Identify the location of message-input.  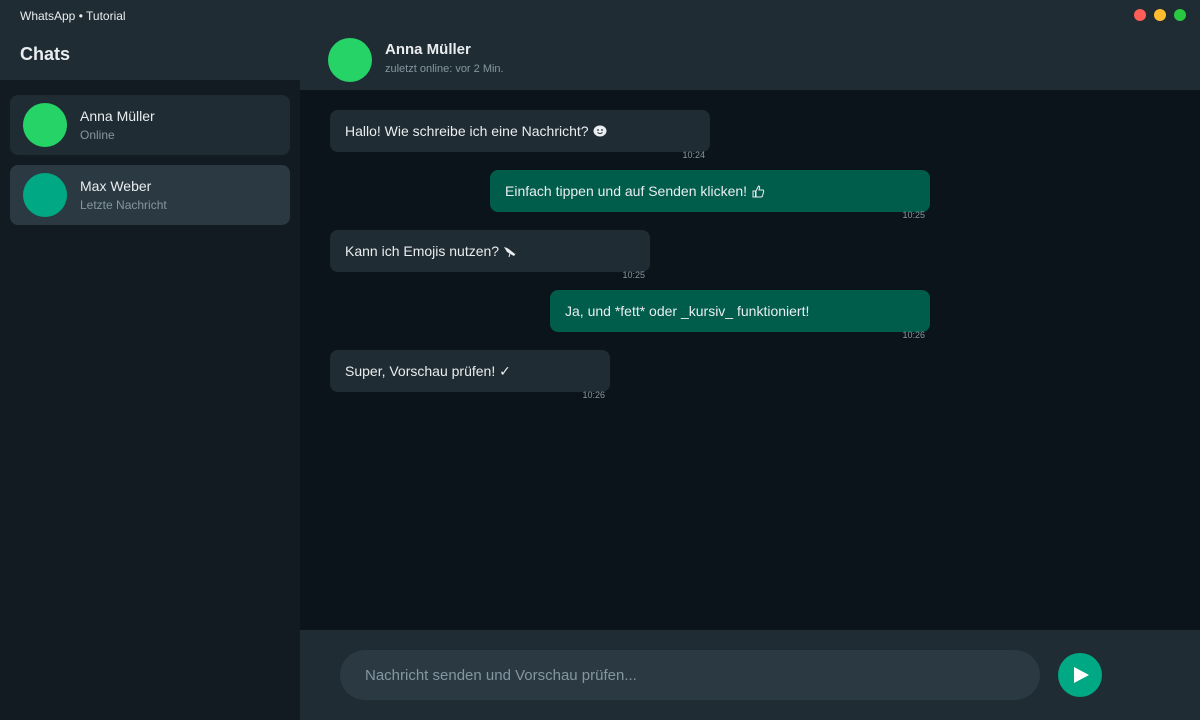
(690, 675).